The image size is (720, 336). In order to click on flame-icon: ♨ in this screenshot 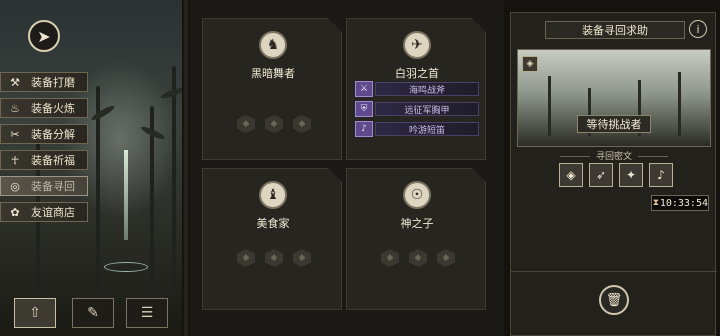, I will do `click(15, 108)`.